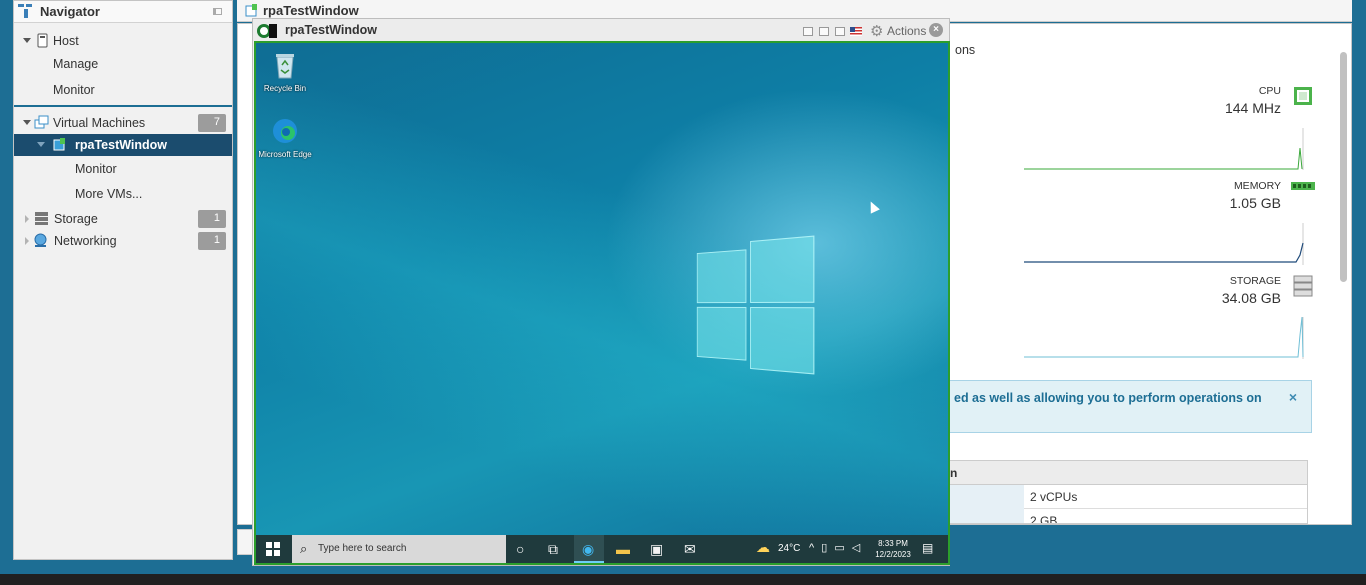  I want to click on nav-item-label: rpaTestWindow, so click(121, 145).